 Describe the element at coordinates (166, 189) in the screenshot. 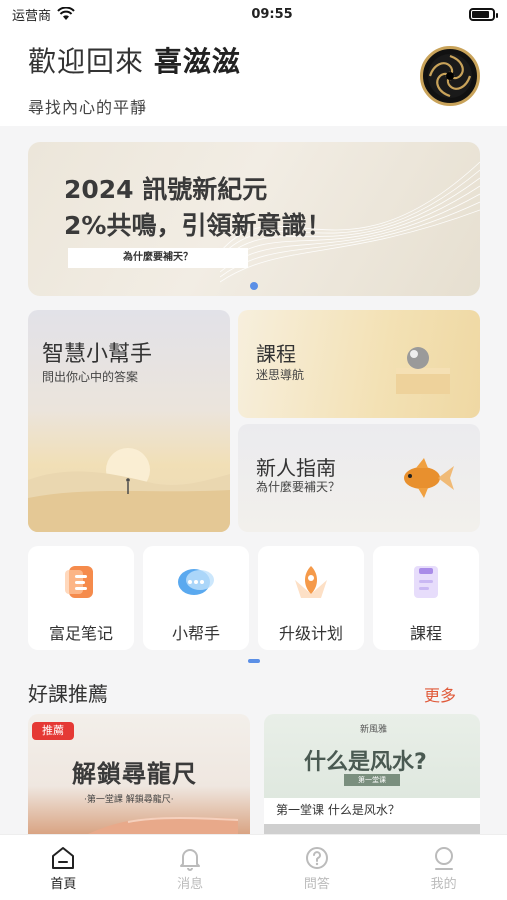

I see `banner-headline: 2024 訊號新紀元` at that location.